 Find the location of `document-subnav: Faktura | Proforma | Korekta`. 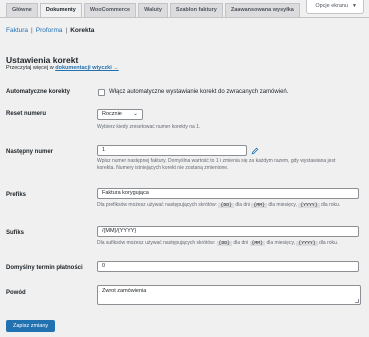

document-subnav: Faktura | Proforma | Korekta is located at coordinates (50, 30).